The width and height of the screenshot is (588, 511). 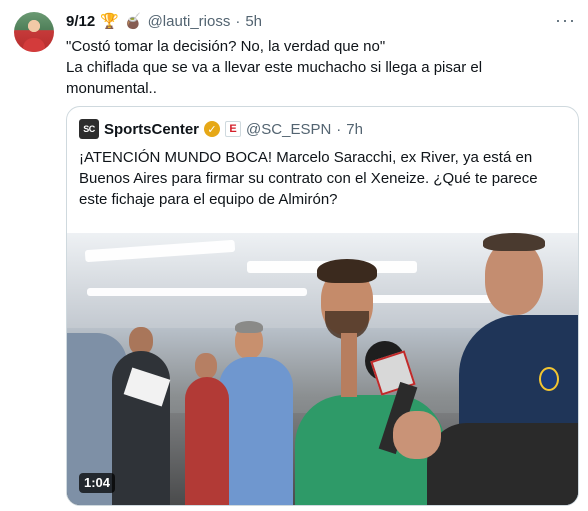 I want to click on trophy-emoji: 🏆, so click(x=109, y=21).